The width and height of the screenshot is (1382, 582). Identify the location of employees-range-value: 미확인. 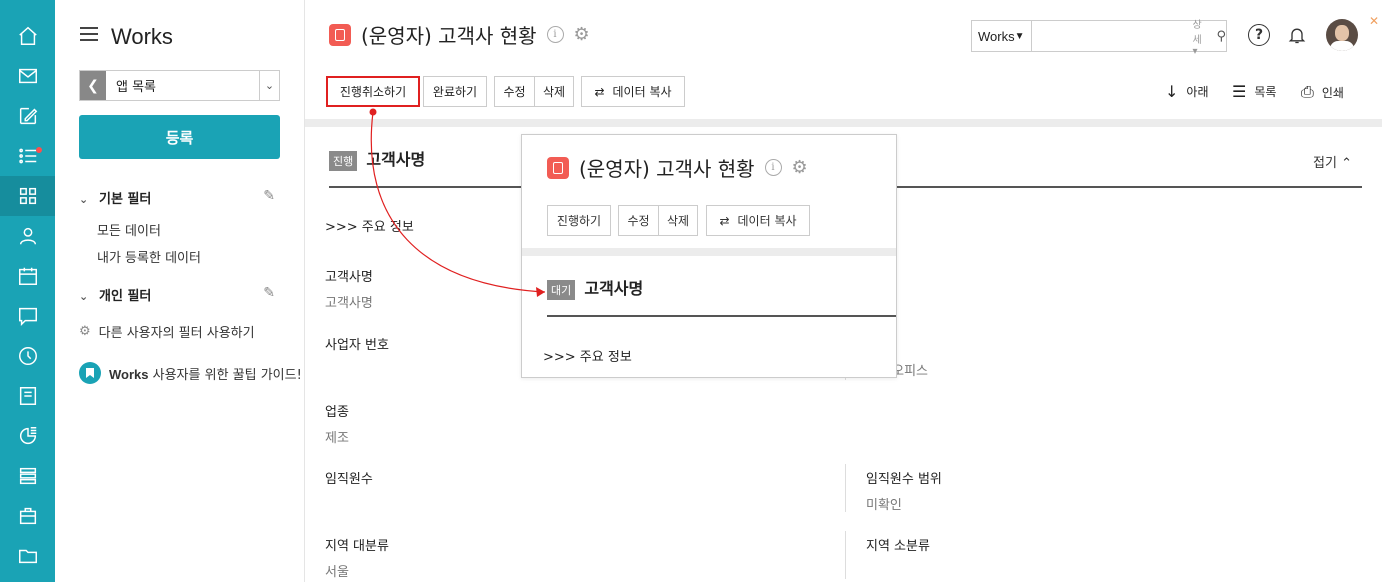
(884, 505).